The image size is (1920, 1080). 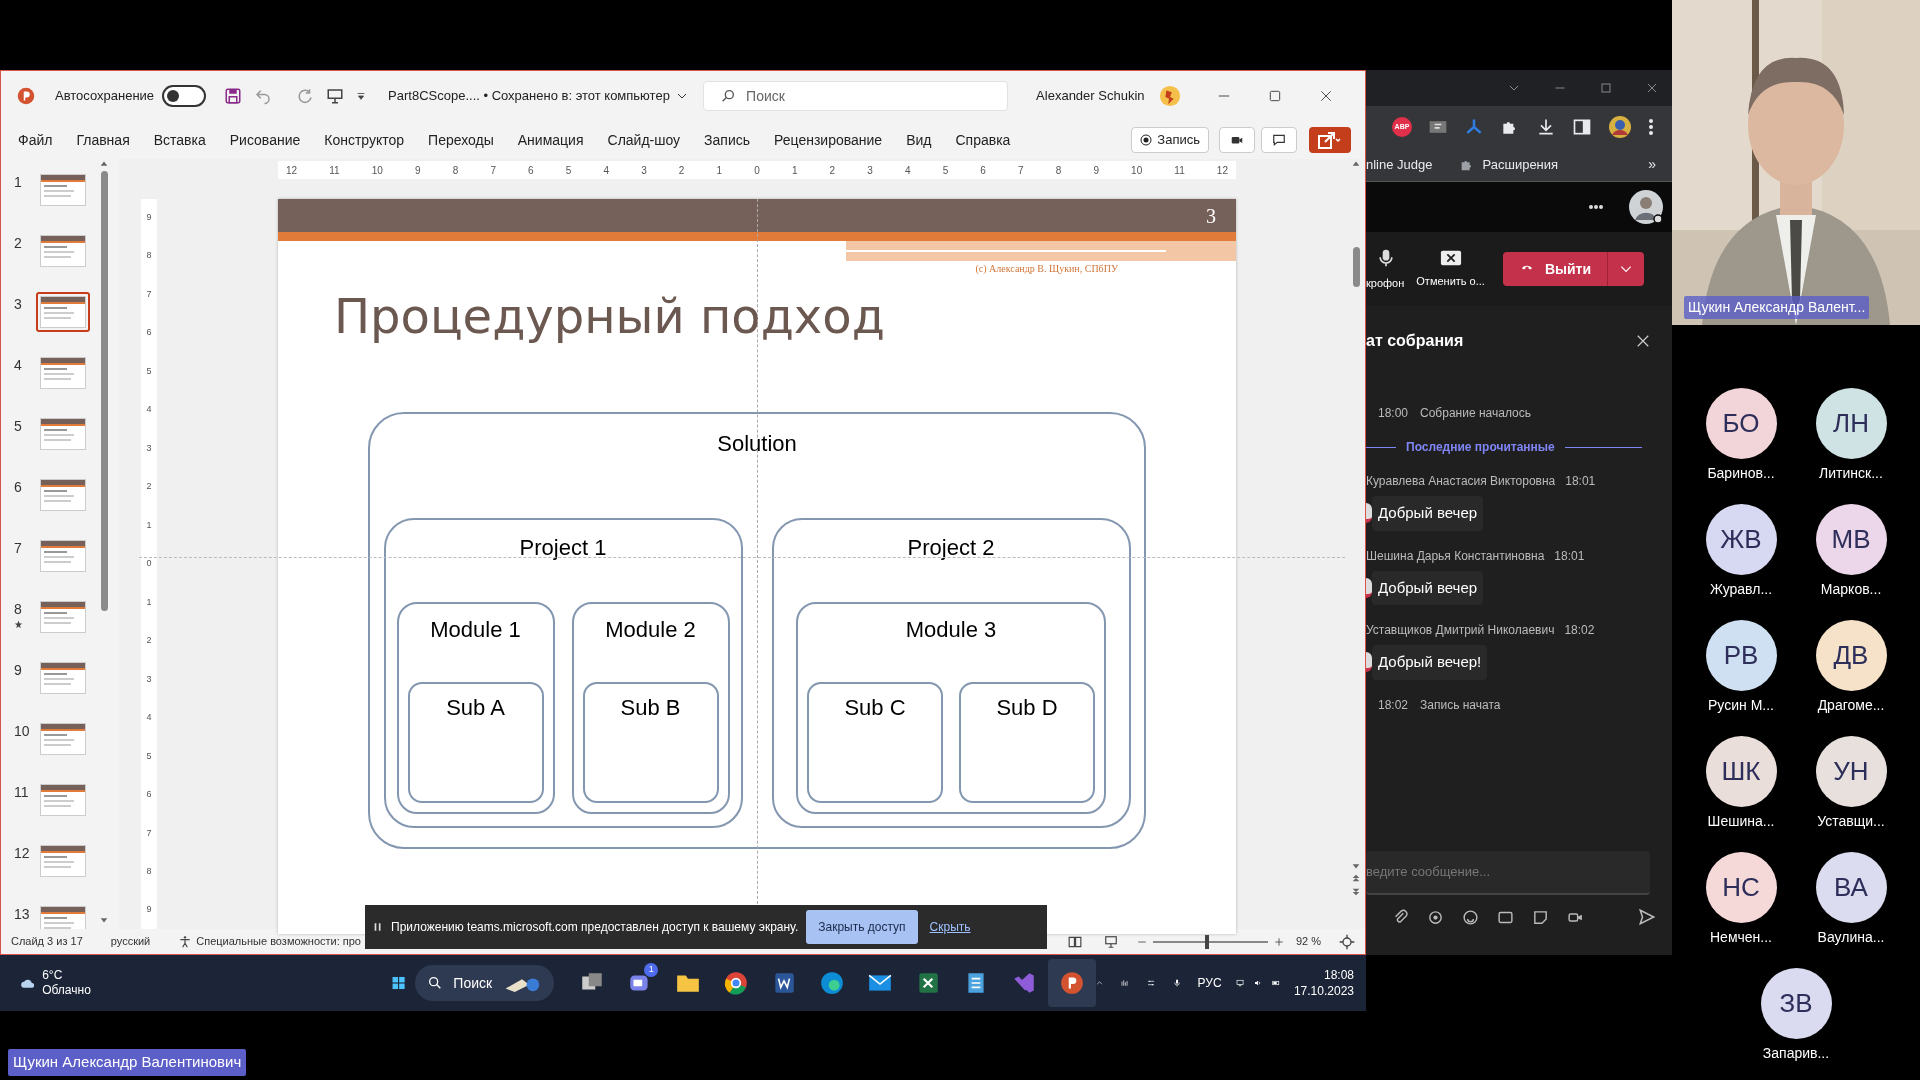 I want to click on dropdown-icon, so click(x=361, y=96).